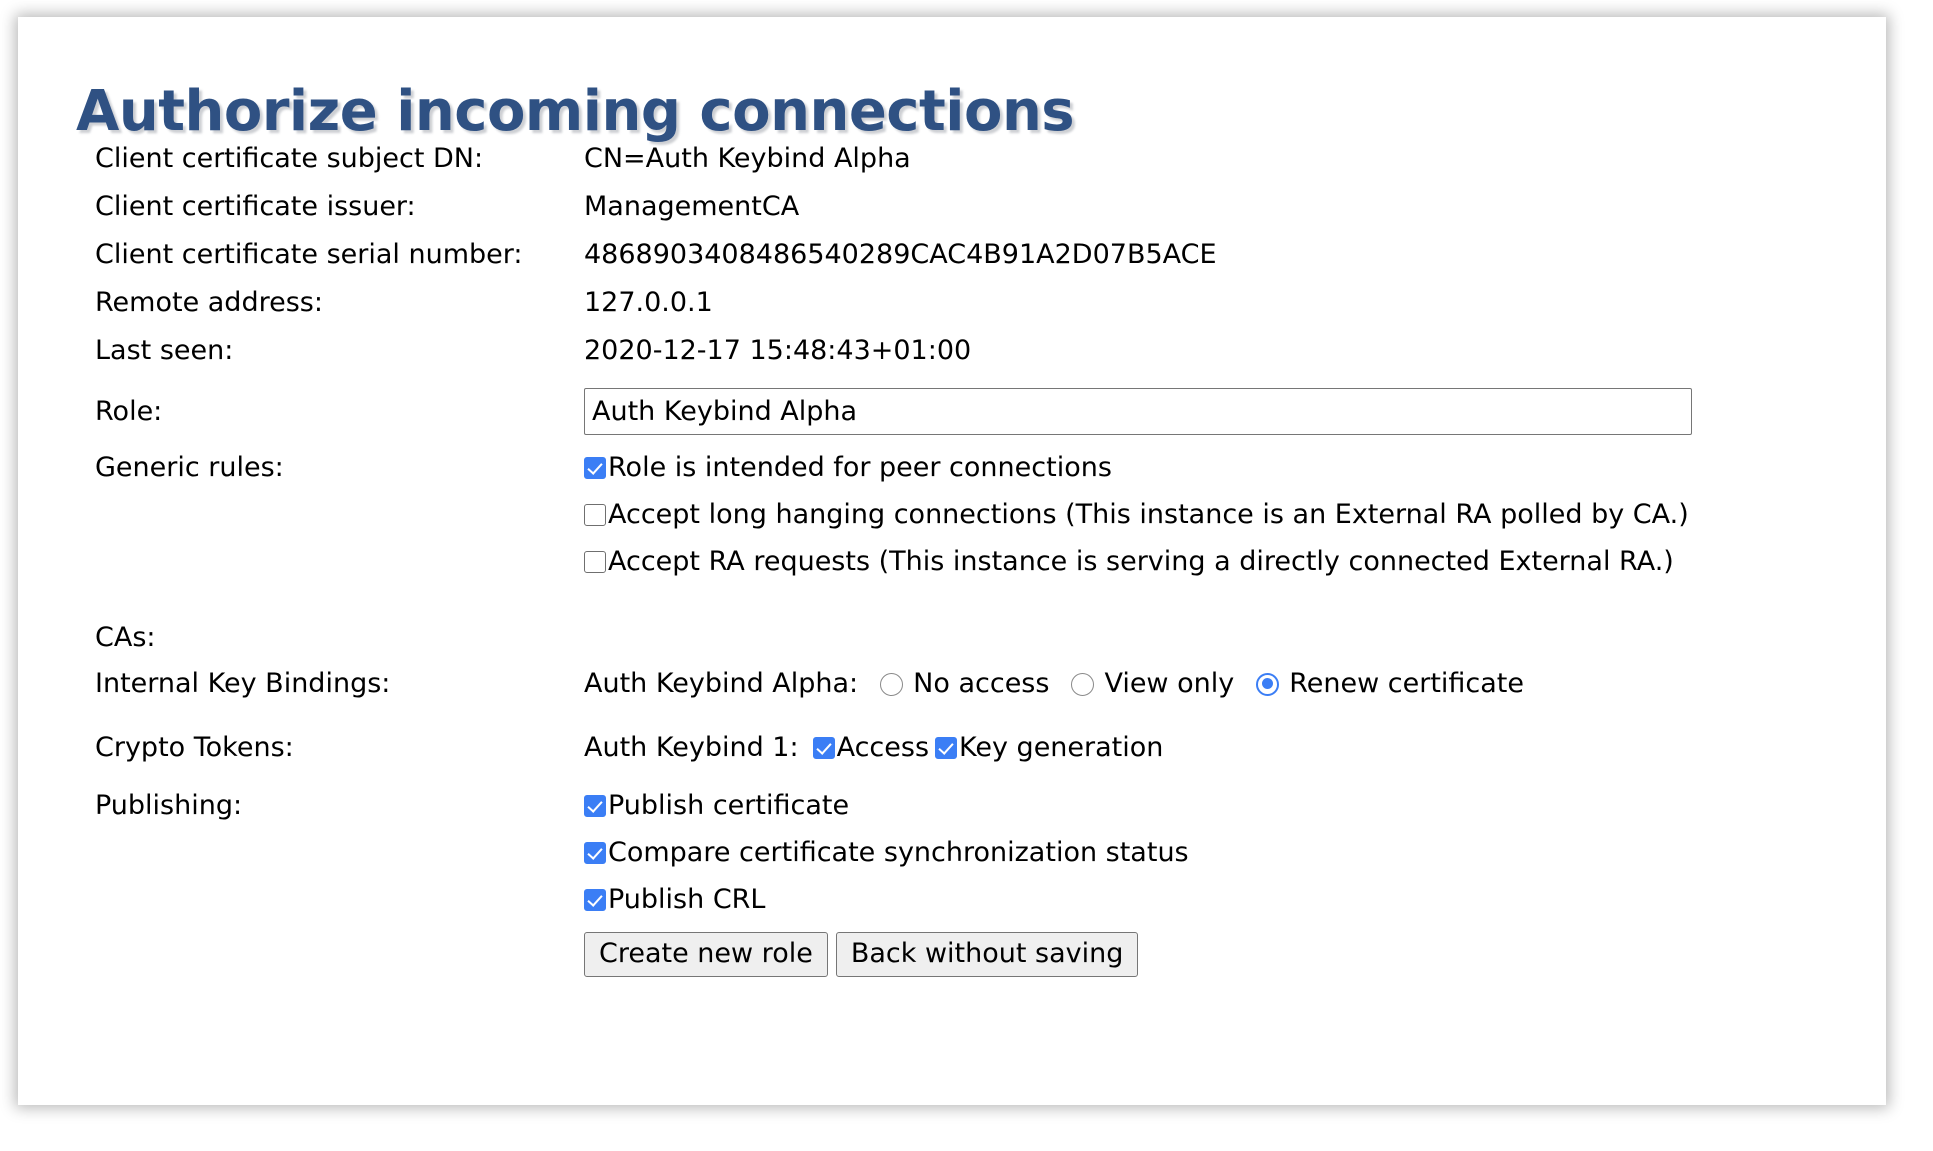 The image size is (1933, 1151). I want to click on checkbox-row-peer-connections: Role is intended for peer connections, so click(1219, 468).